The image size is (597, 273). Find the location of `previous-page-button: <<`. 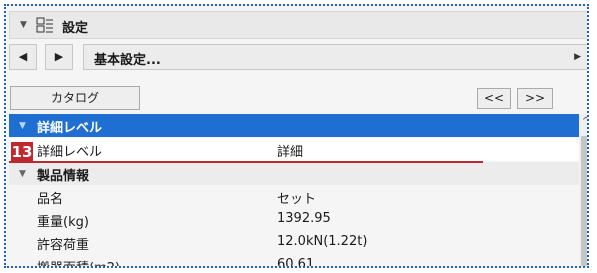

previous-page-button: << is located at coordinates (494, 98).